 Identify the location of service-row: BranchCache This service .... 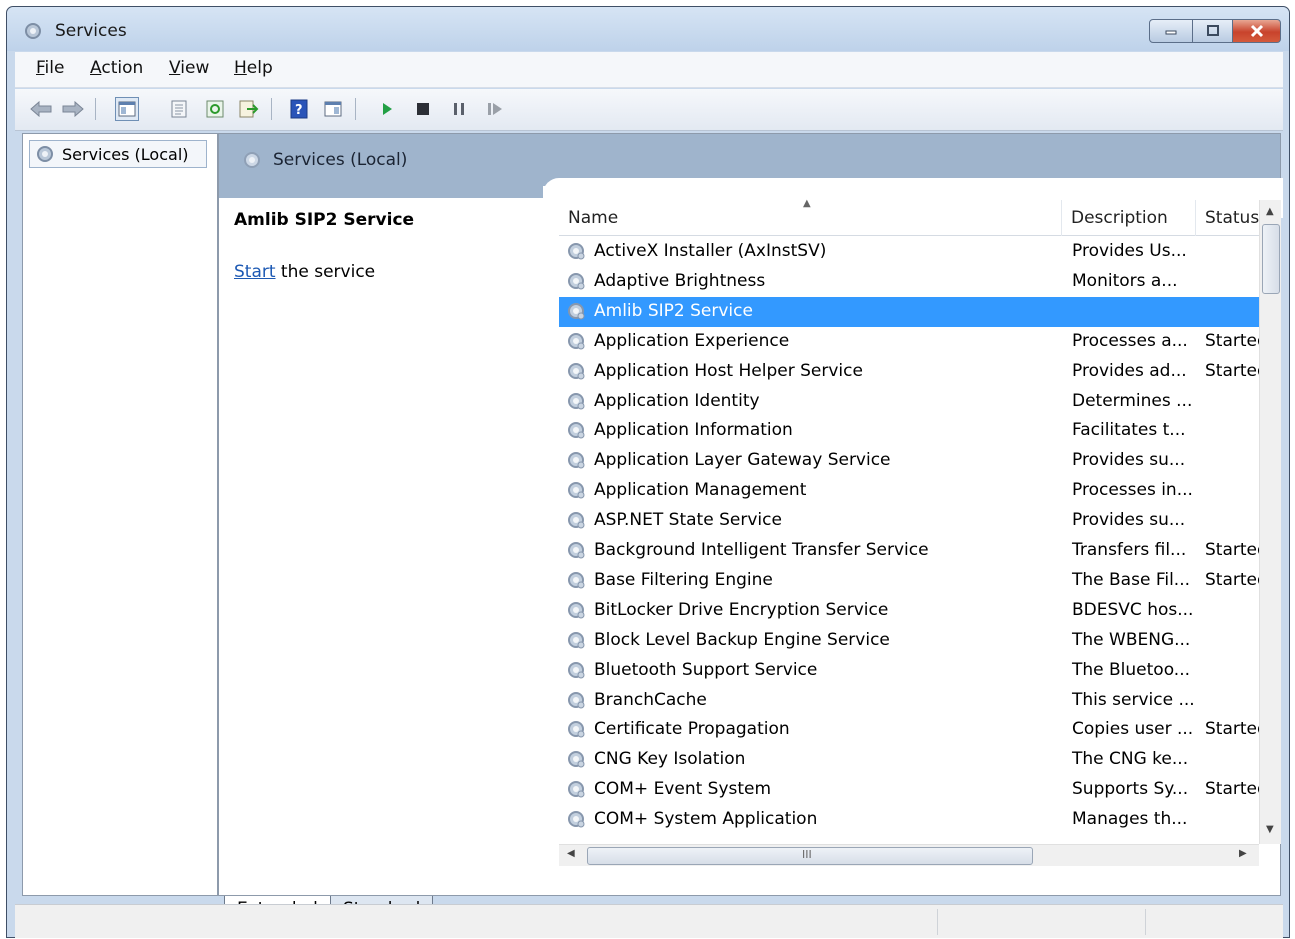
(909, 701).